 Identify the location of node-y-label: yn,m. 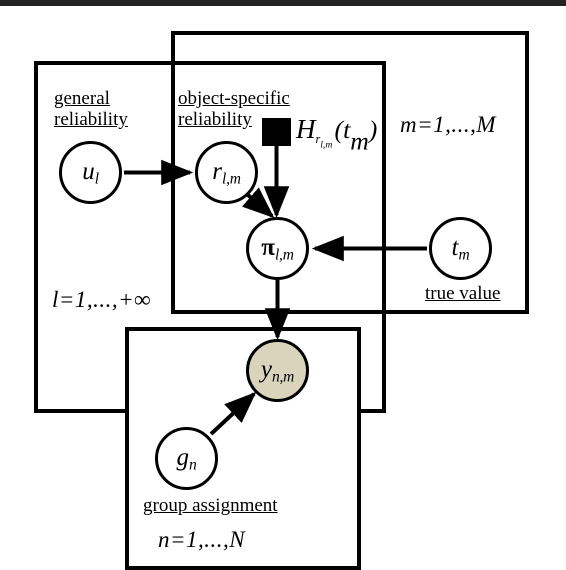
(277, 370).